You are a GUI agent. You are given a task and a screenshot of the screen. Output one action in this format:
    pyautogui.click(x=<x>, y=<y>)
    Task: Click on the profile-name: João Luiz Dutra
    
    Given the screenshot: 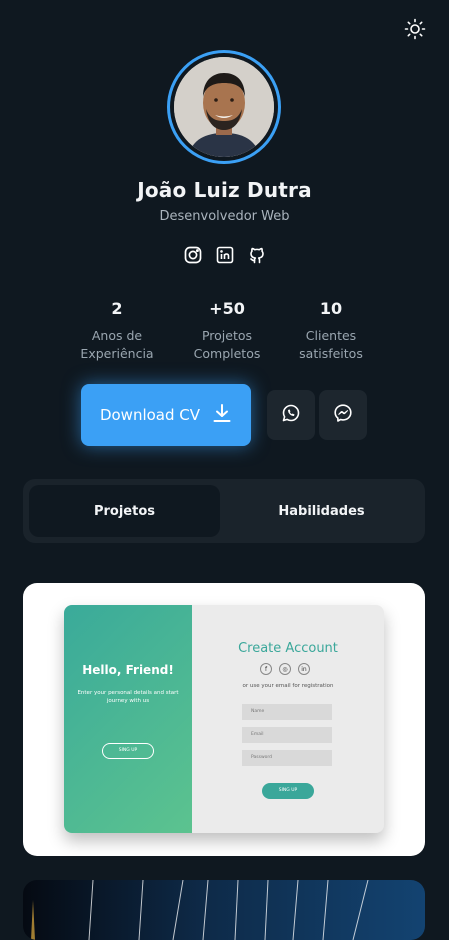 What is the action you would take?
    pyautogui.click(x=224, y=190)
    